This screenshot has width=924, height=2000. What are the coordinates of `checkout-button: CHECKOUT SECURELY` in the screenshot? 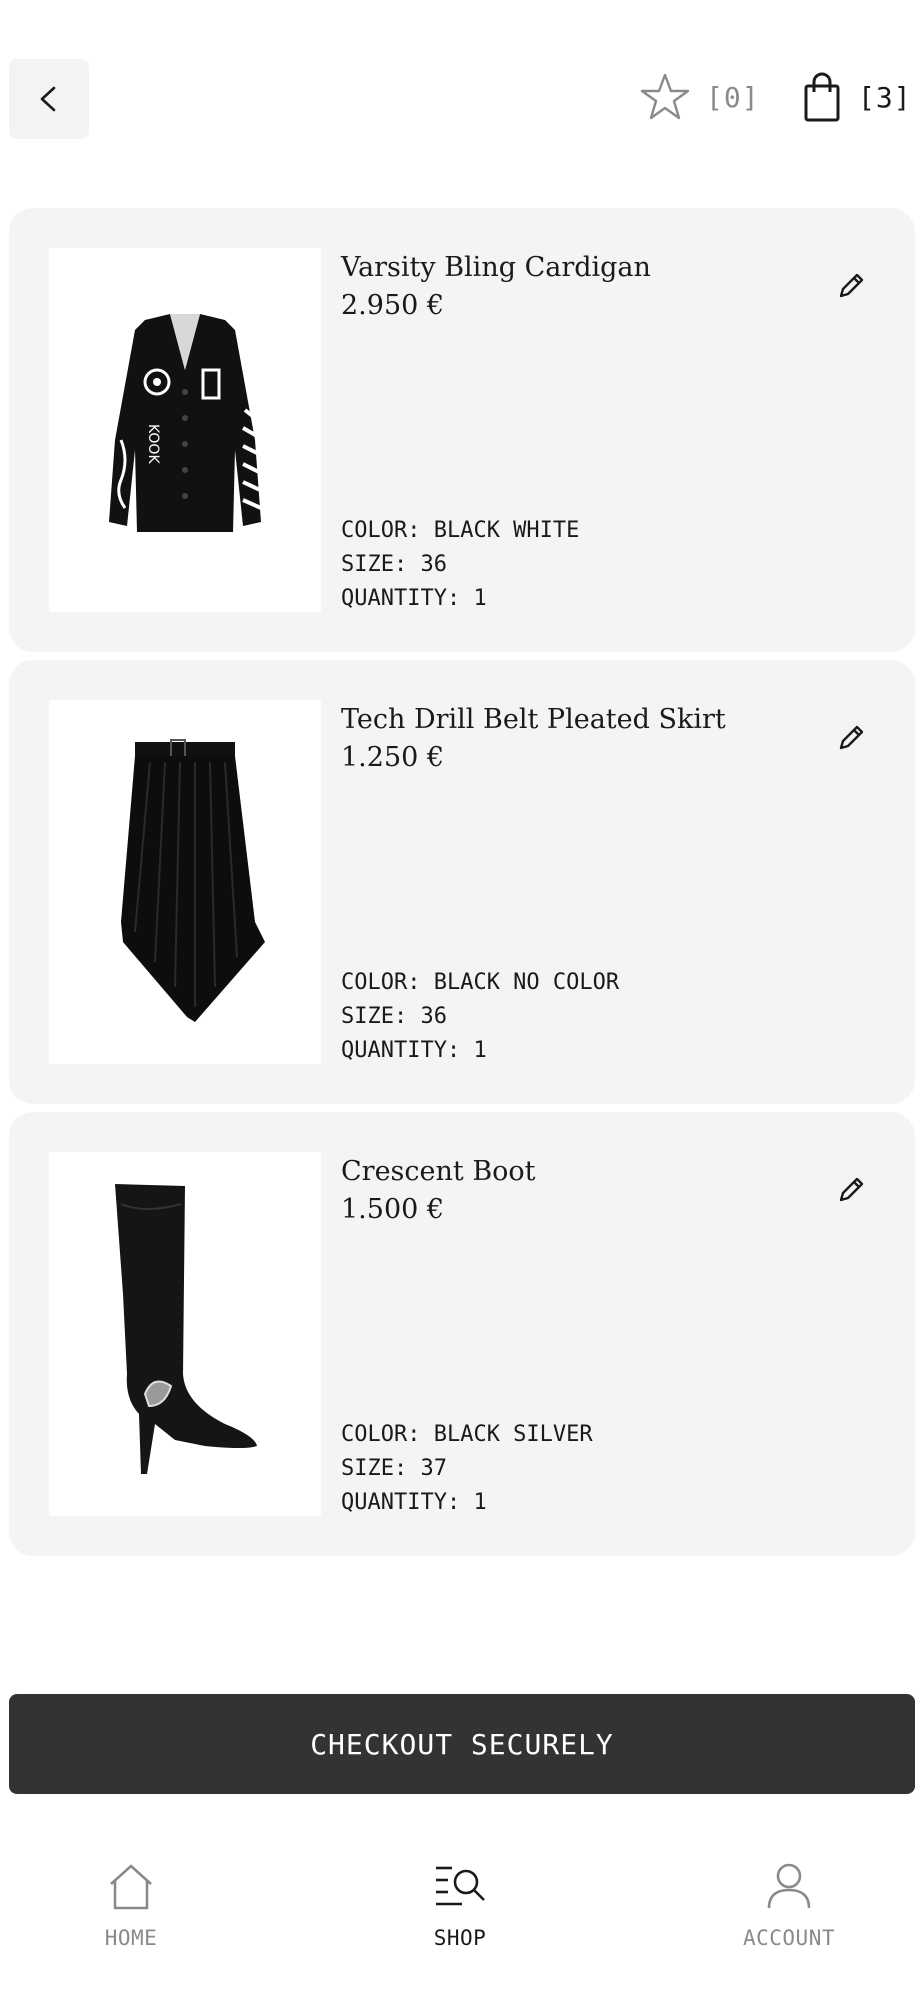 It's located at (462, 1744).